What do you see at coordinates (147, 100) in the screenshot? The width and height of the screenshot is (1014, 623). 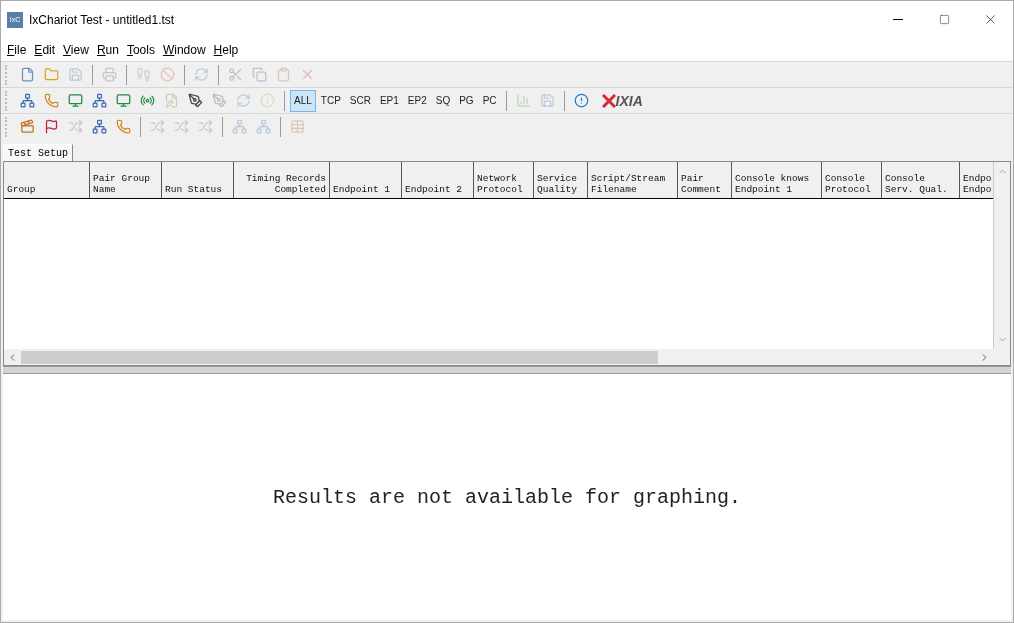 I see `radio-icon` at bounding box center [147, 100].